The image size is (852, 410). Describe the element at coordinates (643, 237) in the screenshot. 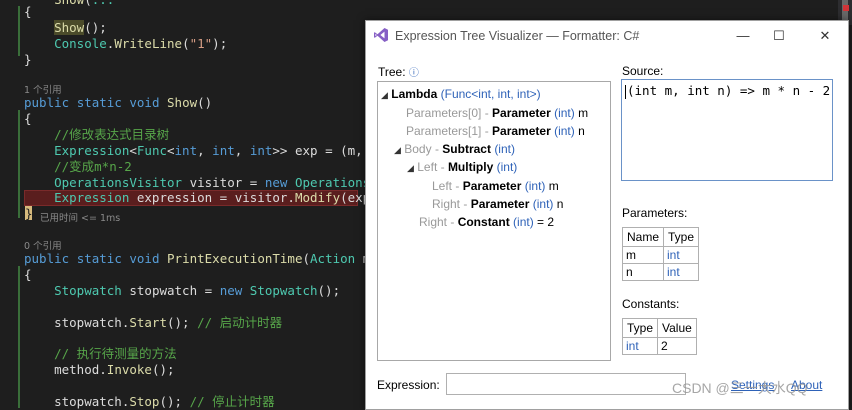

I see `column-header: Name` at that location.